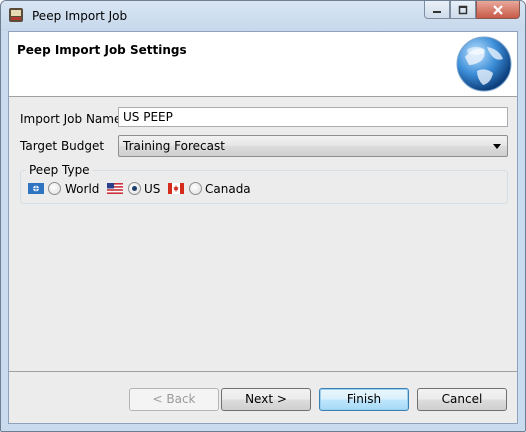  I want to click on target-budget-selected: Training Forecast, so click(174, 146).